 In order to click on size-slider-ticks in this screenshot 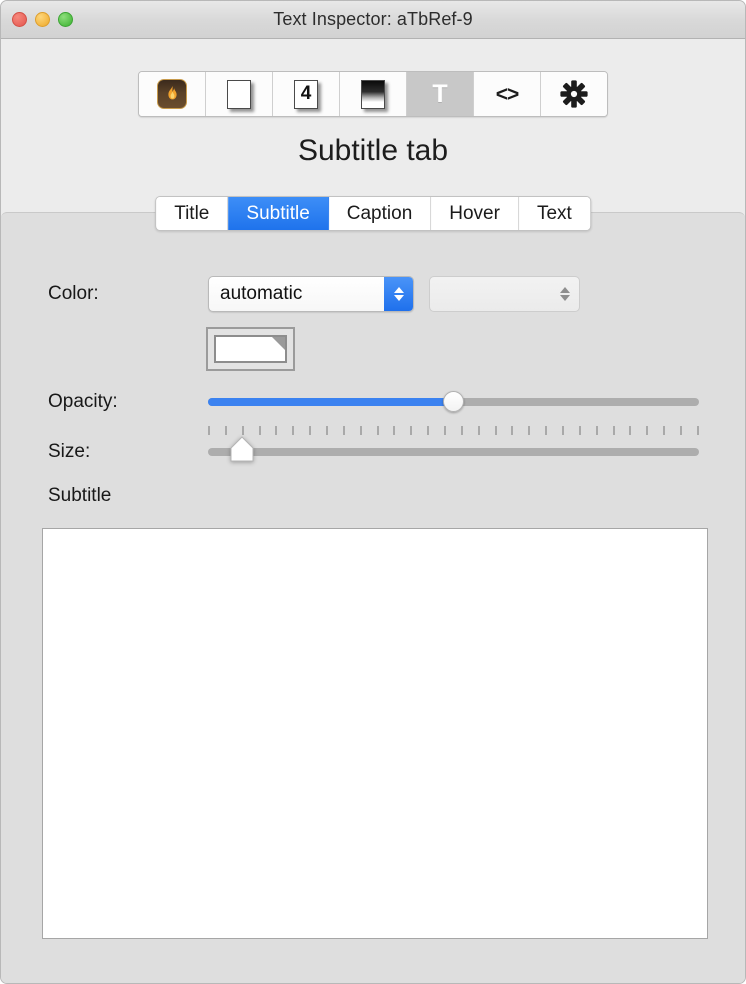, I will do `click(453, 431)`.